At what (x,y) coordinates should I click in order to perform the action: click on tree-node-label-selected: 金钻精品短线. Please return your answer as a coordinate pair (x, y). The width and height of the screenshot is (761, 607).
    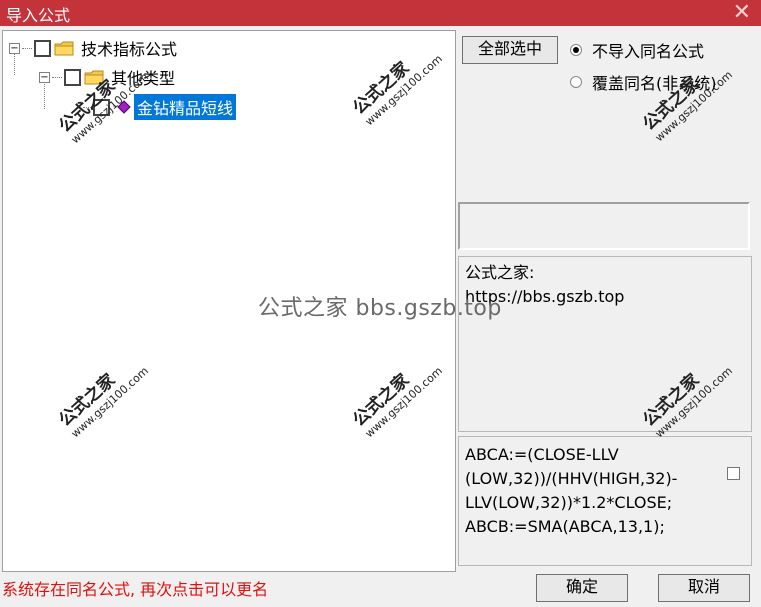
    Looking at the image, I should click on (185, 107).